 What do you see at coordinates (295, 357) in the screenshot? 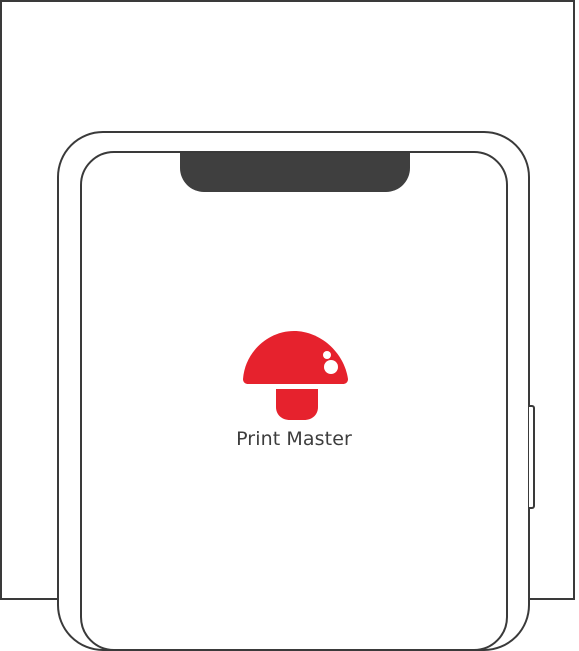
I see `mushroom-cap` at bounding box center [295, 357].